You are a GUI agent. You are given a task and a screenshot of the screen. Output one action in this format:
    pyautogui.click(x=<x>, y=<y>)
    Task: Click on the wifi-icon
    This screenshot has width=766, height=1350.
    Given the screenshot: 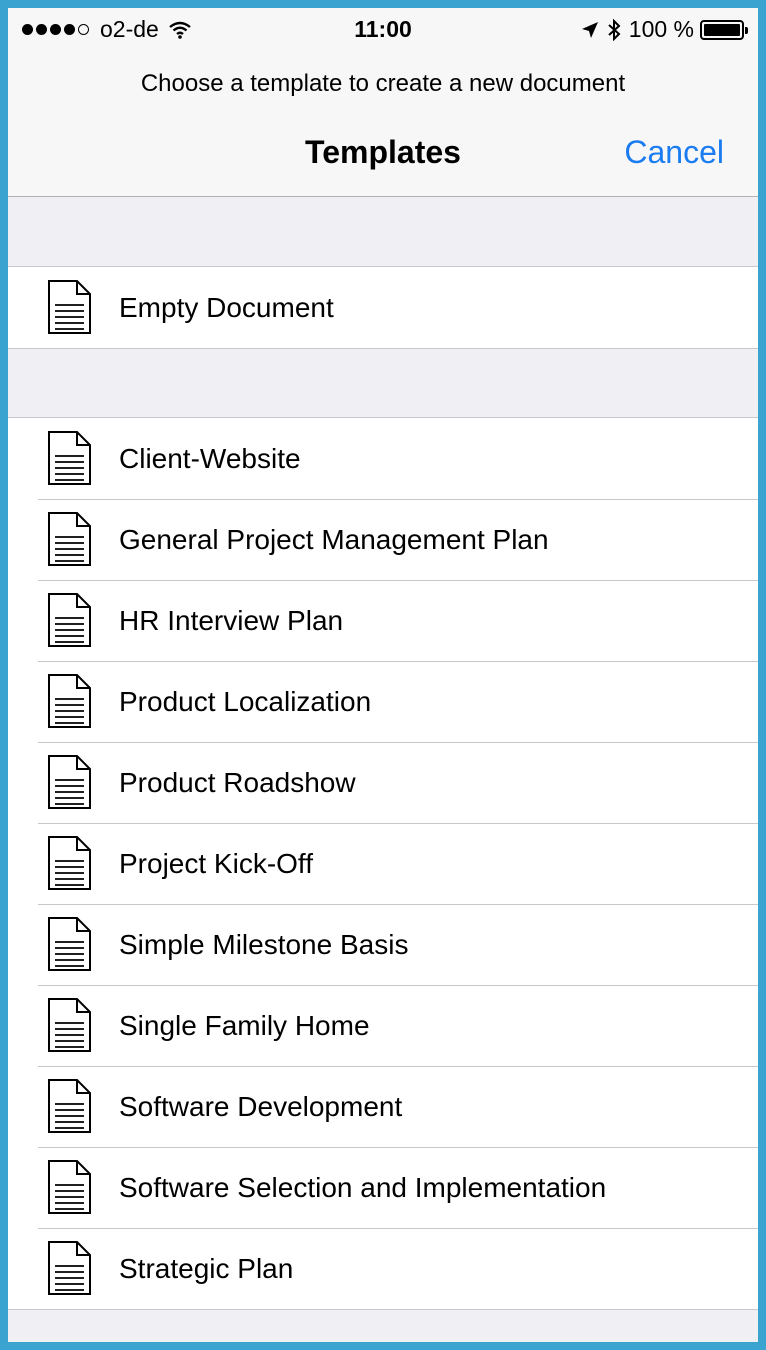 What is the action you would take?
    pyautogui.click(x=180, y=30)
    